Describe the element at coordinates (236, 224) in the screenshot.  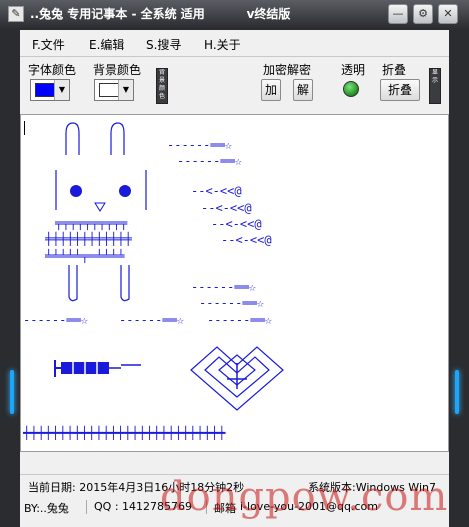
I see `flower-arrow-3: --<-<<@` at that location.